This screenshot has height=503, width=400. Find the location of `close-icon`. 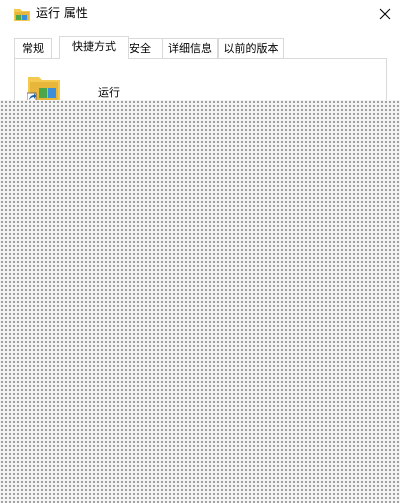

close-icon is located at coordinates (385, 14).